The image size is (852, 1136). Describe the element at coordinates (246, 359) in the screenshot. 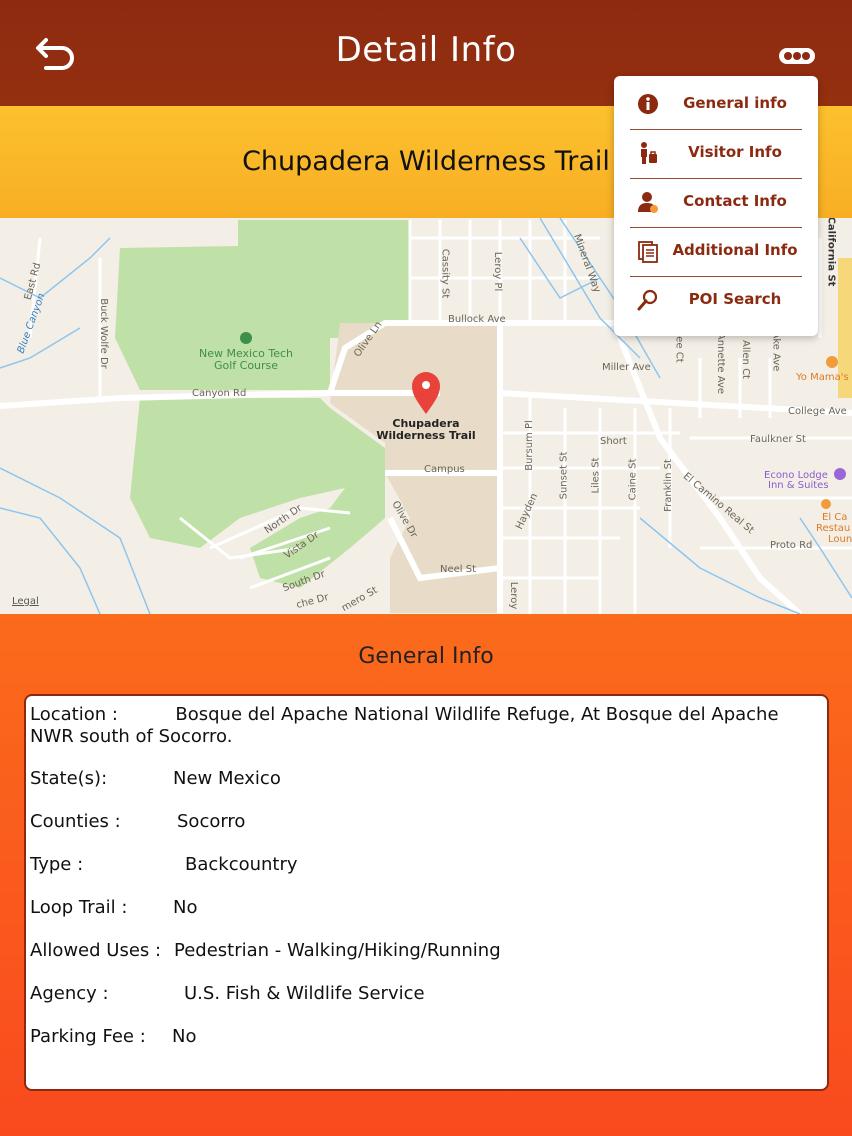

I see `golf-course-label: New Mexico Tech Golf Course` at that location.